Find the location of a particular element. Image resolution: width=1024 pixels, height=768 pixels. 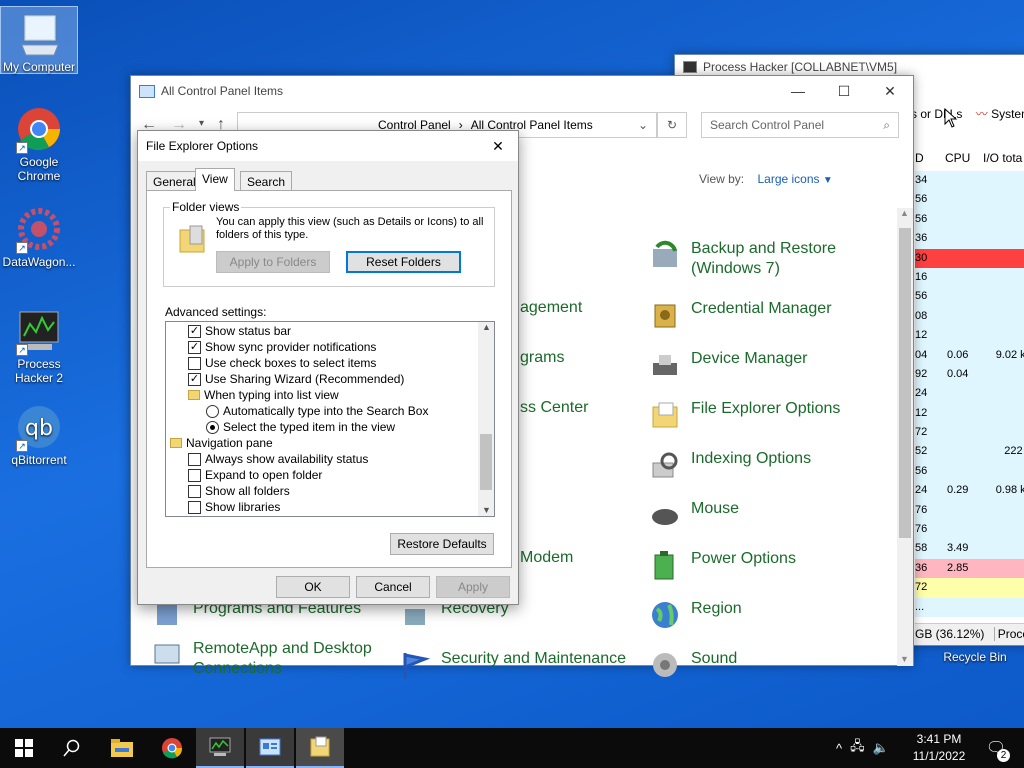

process-row: 08 is located at coordinates (969, 316).